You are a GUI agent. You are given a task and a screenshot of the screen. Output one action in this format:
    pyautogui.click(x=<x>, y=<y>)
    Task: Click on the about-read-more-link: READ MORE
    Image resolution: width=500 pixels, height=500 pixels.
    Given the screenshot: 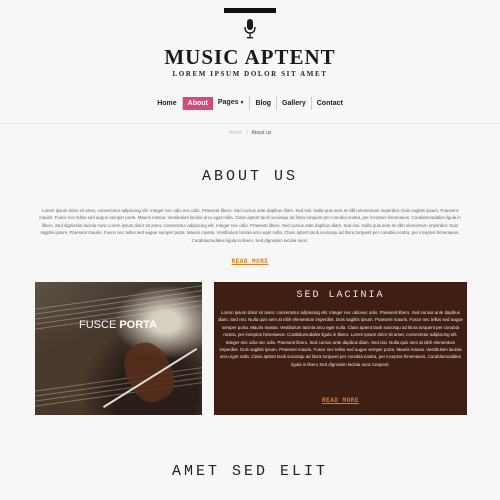 What is the action you would take?
    pyautogui.click(x=250, y=261)
    